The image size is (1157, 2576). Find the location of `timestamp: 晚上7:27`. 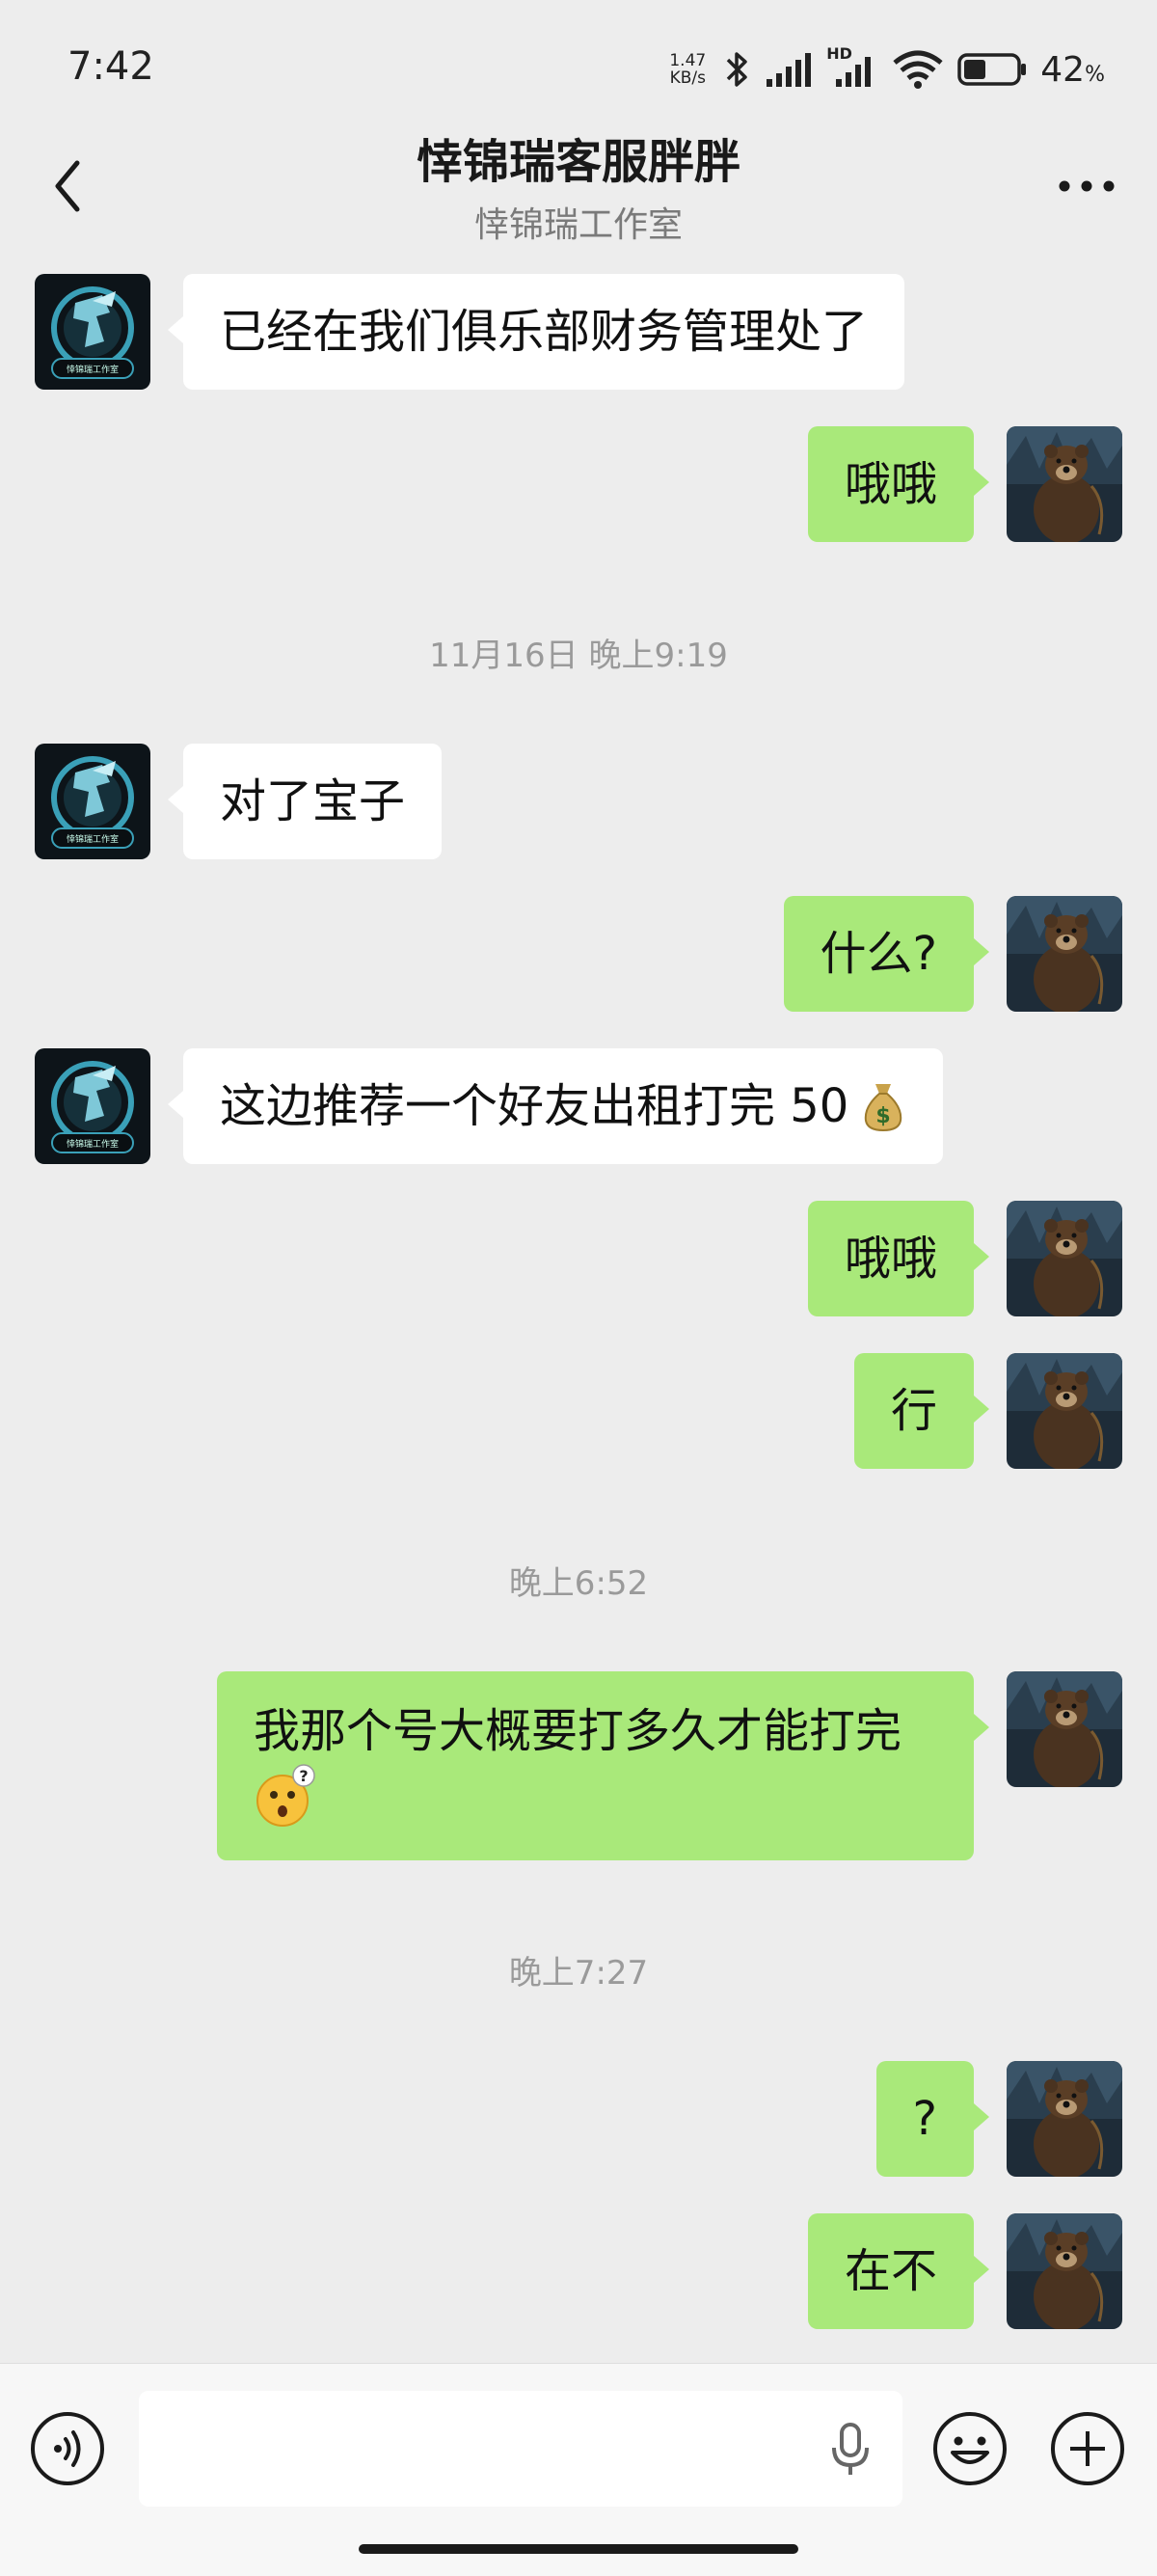

timestamp: 晚上7:27 is located at coordinates (578, 1973).